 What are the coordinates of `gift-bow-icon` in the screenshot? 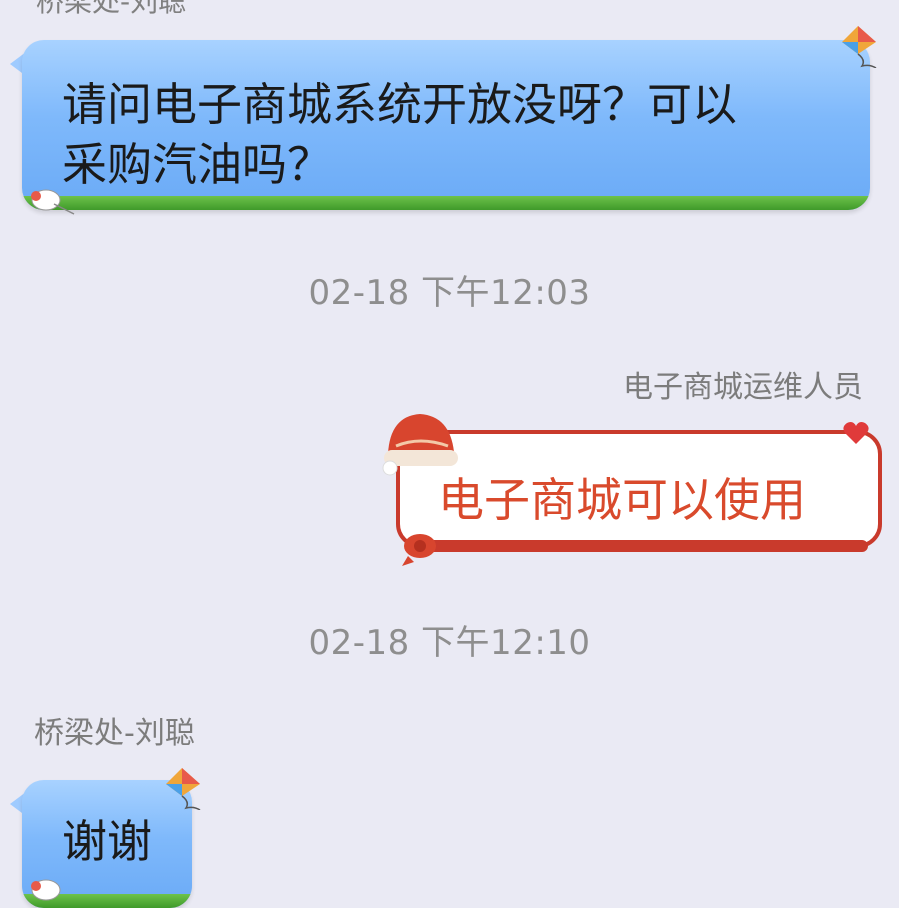 It's located at (419, 550).